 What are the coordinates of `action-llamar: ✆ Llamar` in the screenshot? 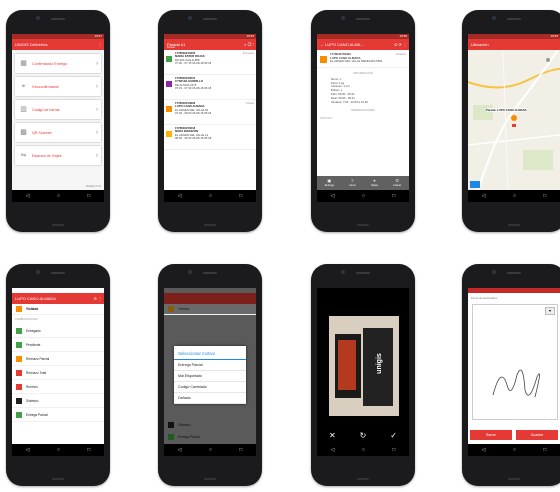 It's located at (397, 183).